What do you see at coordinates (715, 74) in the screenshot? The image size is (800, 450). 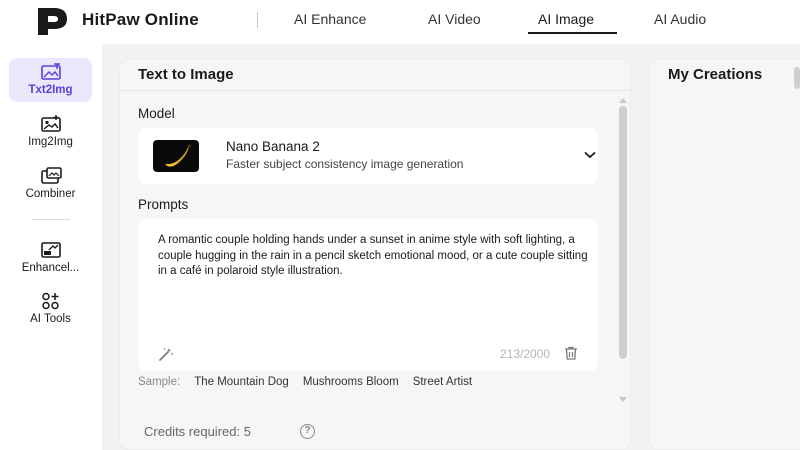 I see `creations-title: My Creations` at bounding box center [715, 74].